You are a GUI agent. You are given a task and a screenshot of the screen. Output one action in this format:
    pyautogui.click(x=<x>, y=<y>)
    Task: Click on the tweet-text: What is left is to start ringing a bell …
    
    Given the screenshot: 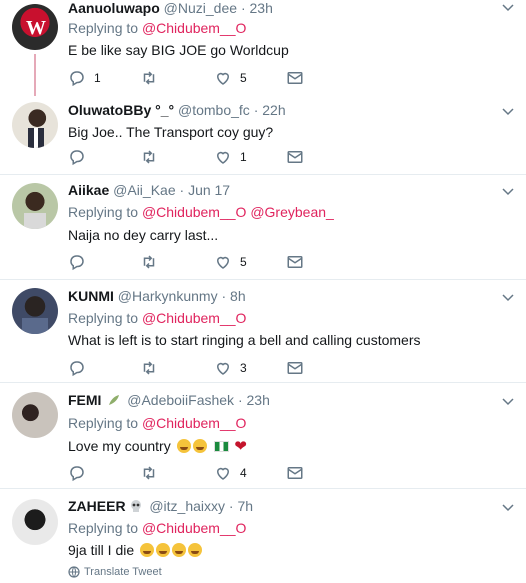 What is the action you would take?
    pyautogui.click(x=244, y=340)
    